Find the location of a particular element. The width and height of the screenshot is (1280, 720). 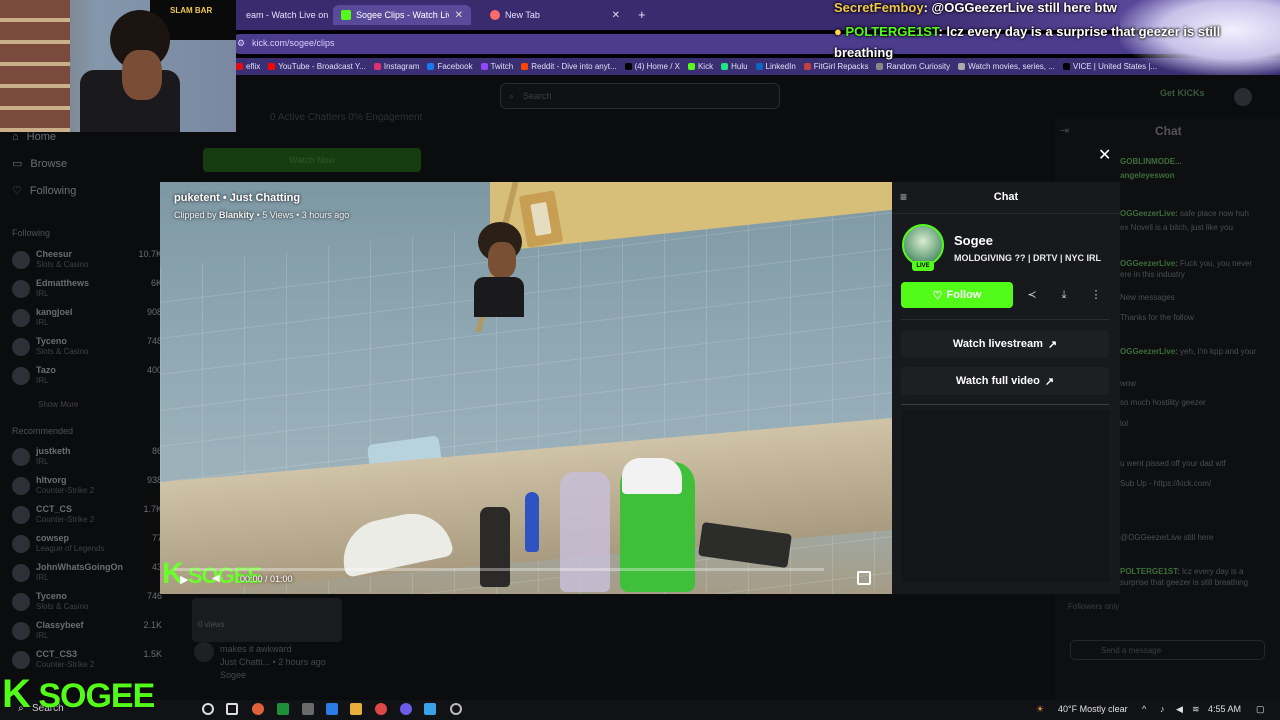

bookmark-item: Twitch is located at coordinates (496, 66).